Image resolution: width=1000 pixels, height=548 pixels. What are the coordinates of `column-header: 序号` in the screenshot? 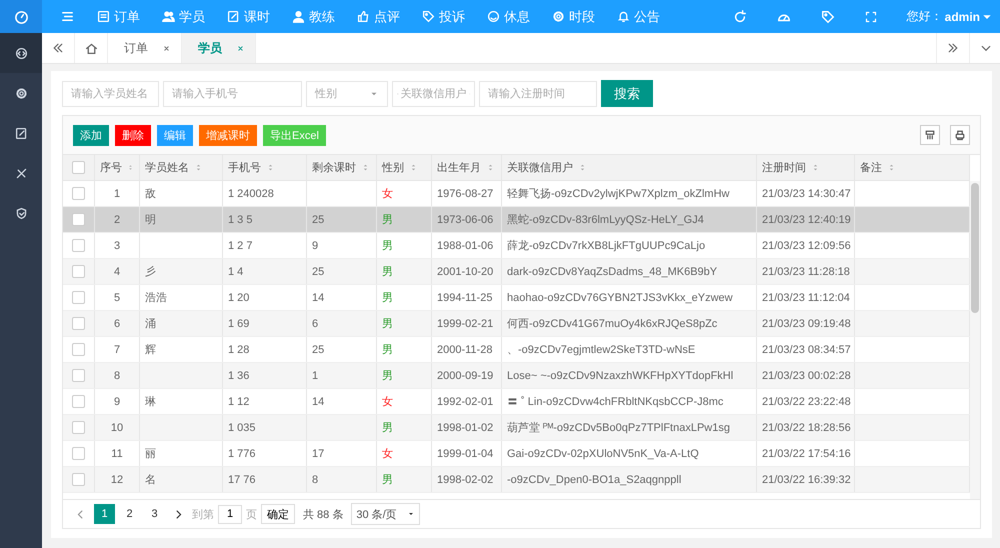 It's located at (111, 167).